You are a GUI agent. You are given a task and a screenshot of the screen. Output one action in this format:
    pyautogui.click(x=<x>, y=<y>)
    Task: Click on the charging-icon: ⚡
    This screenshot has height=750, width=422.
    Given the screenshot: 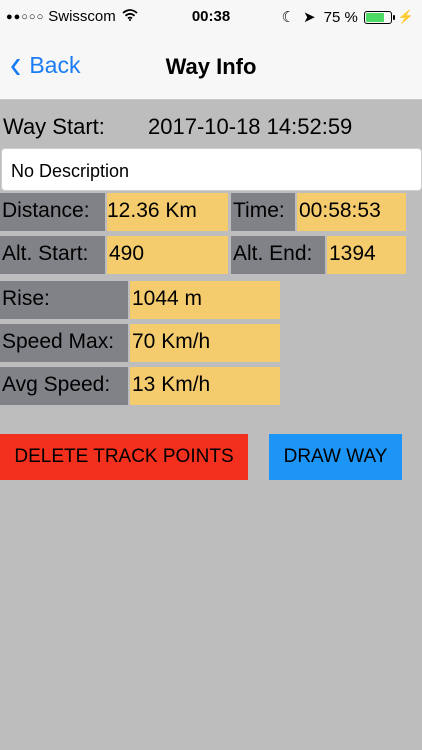 What is the action you would take?
    pyautogui.click(x=405, y=16)
    